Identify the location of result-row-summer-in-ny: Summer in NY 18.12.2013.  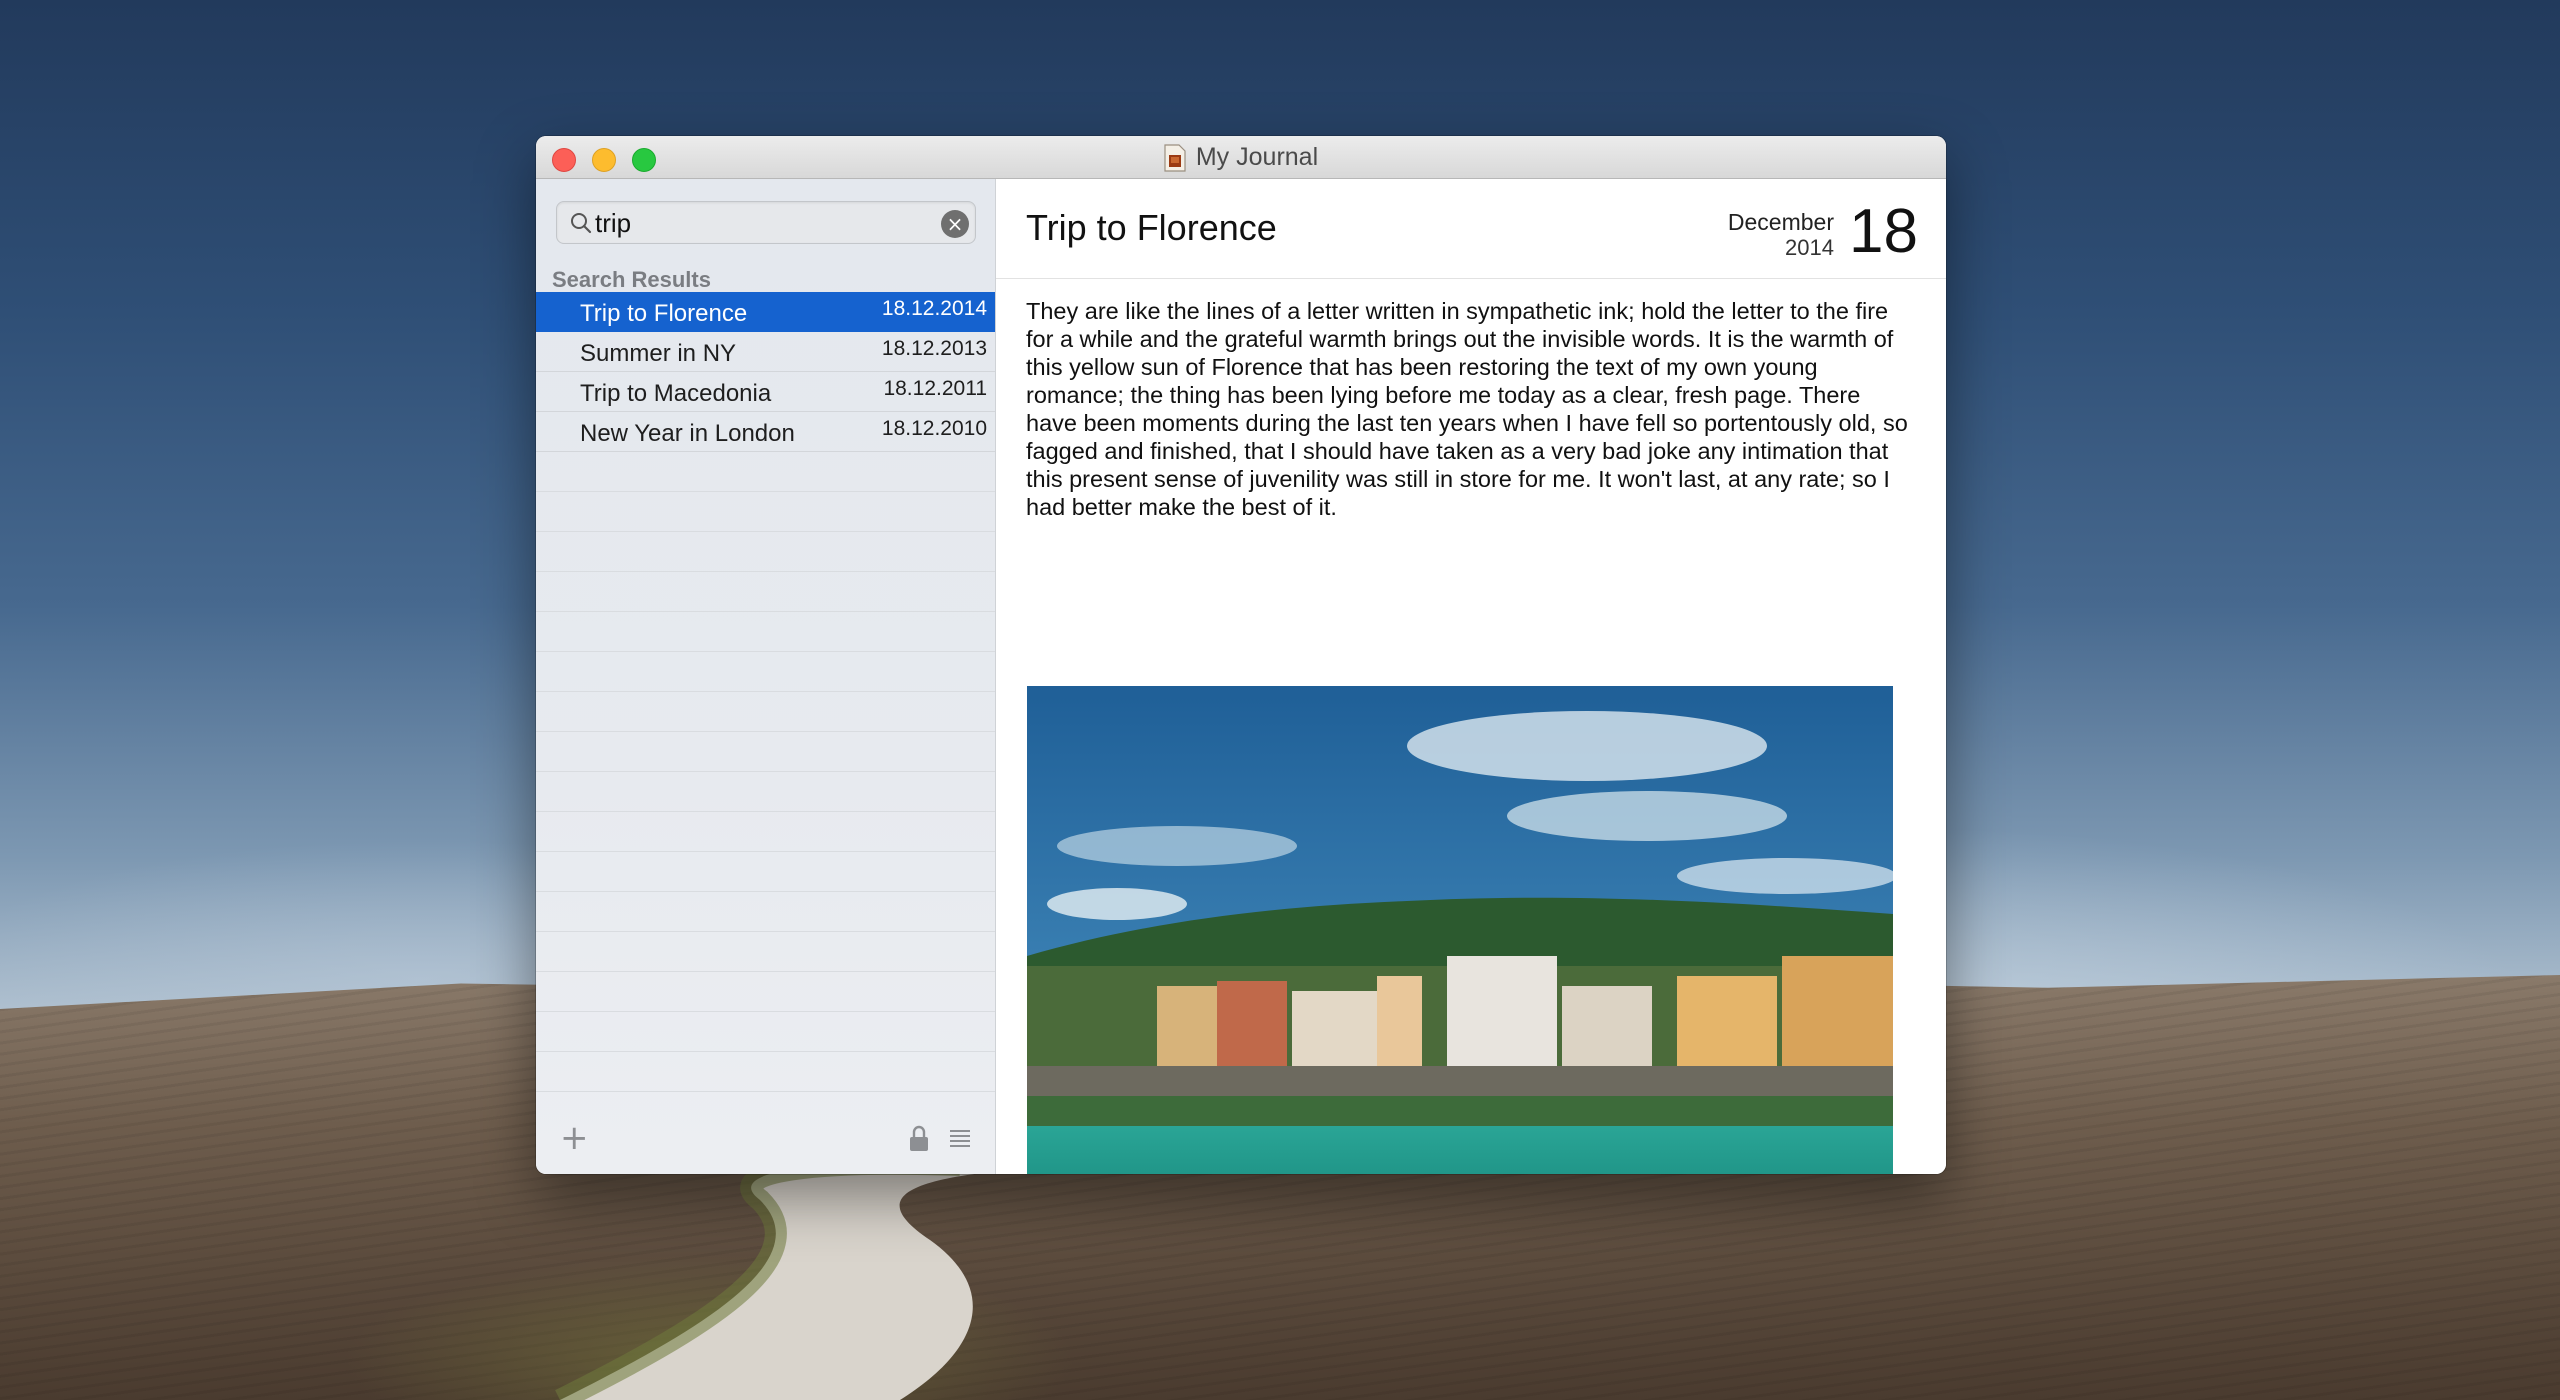
(765, 352).